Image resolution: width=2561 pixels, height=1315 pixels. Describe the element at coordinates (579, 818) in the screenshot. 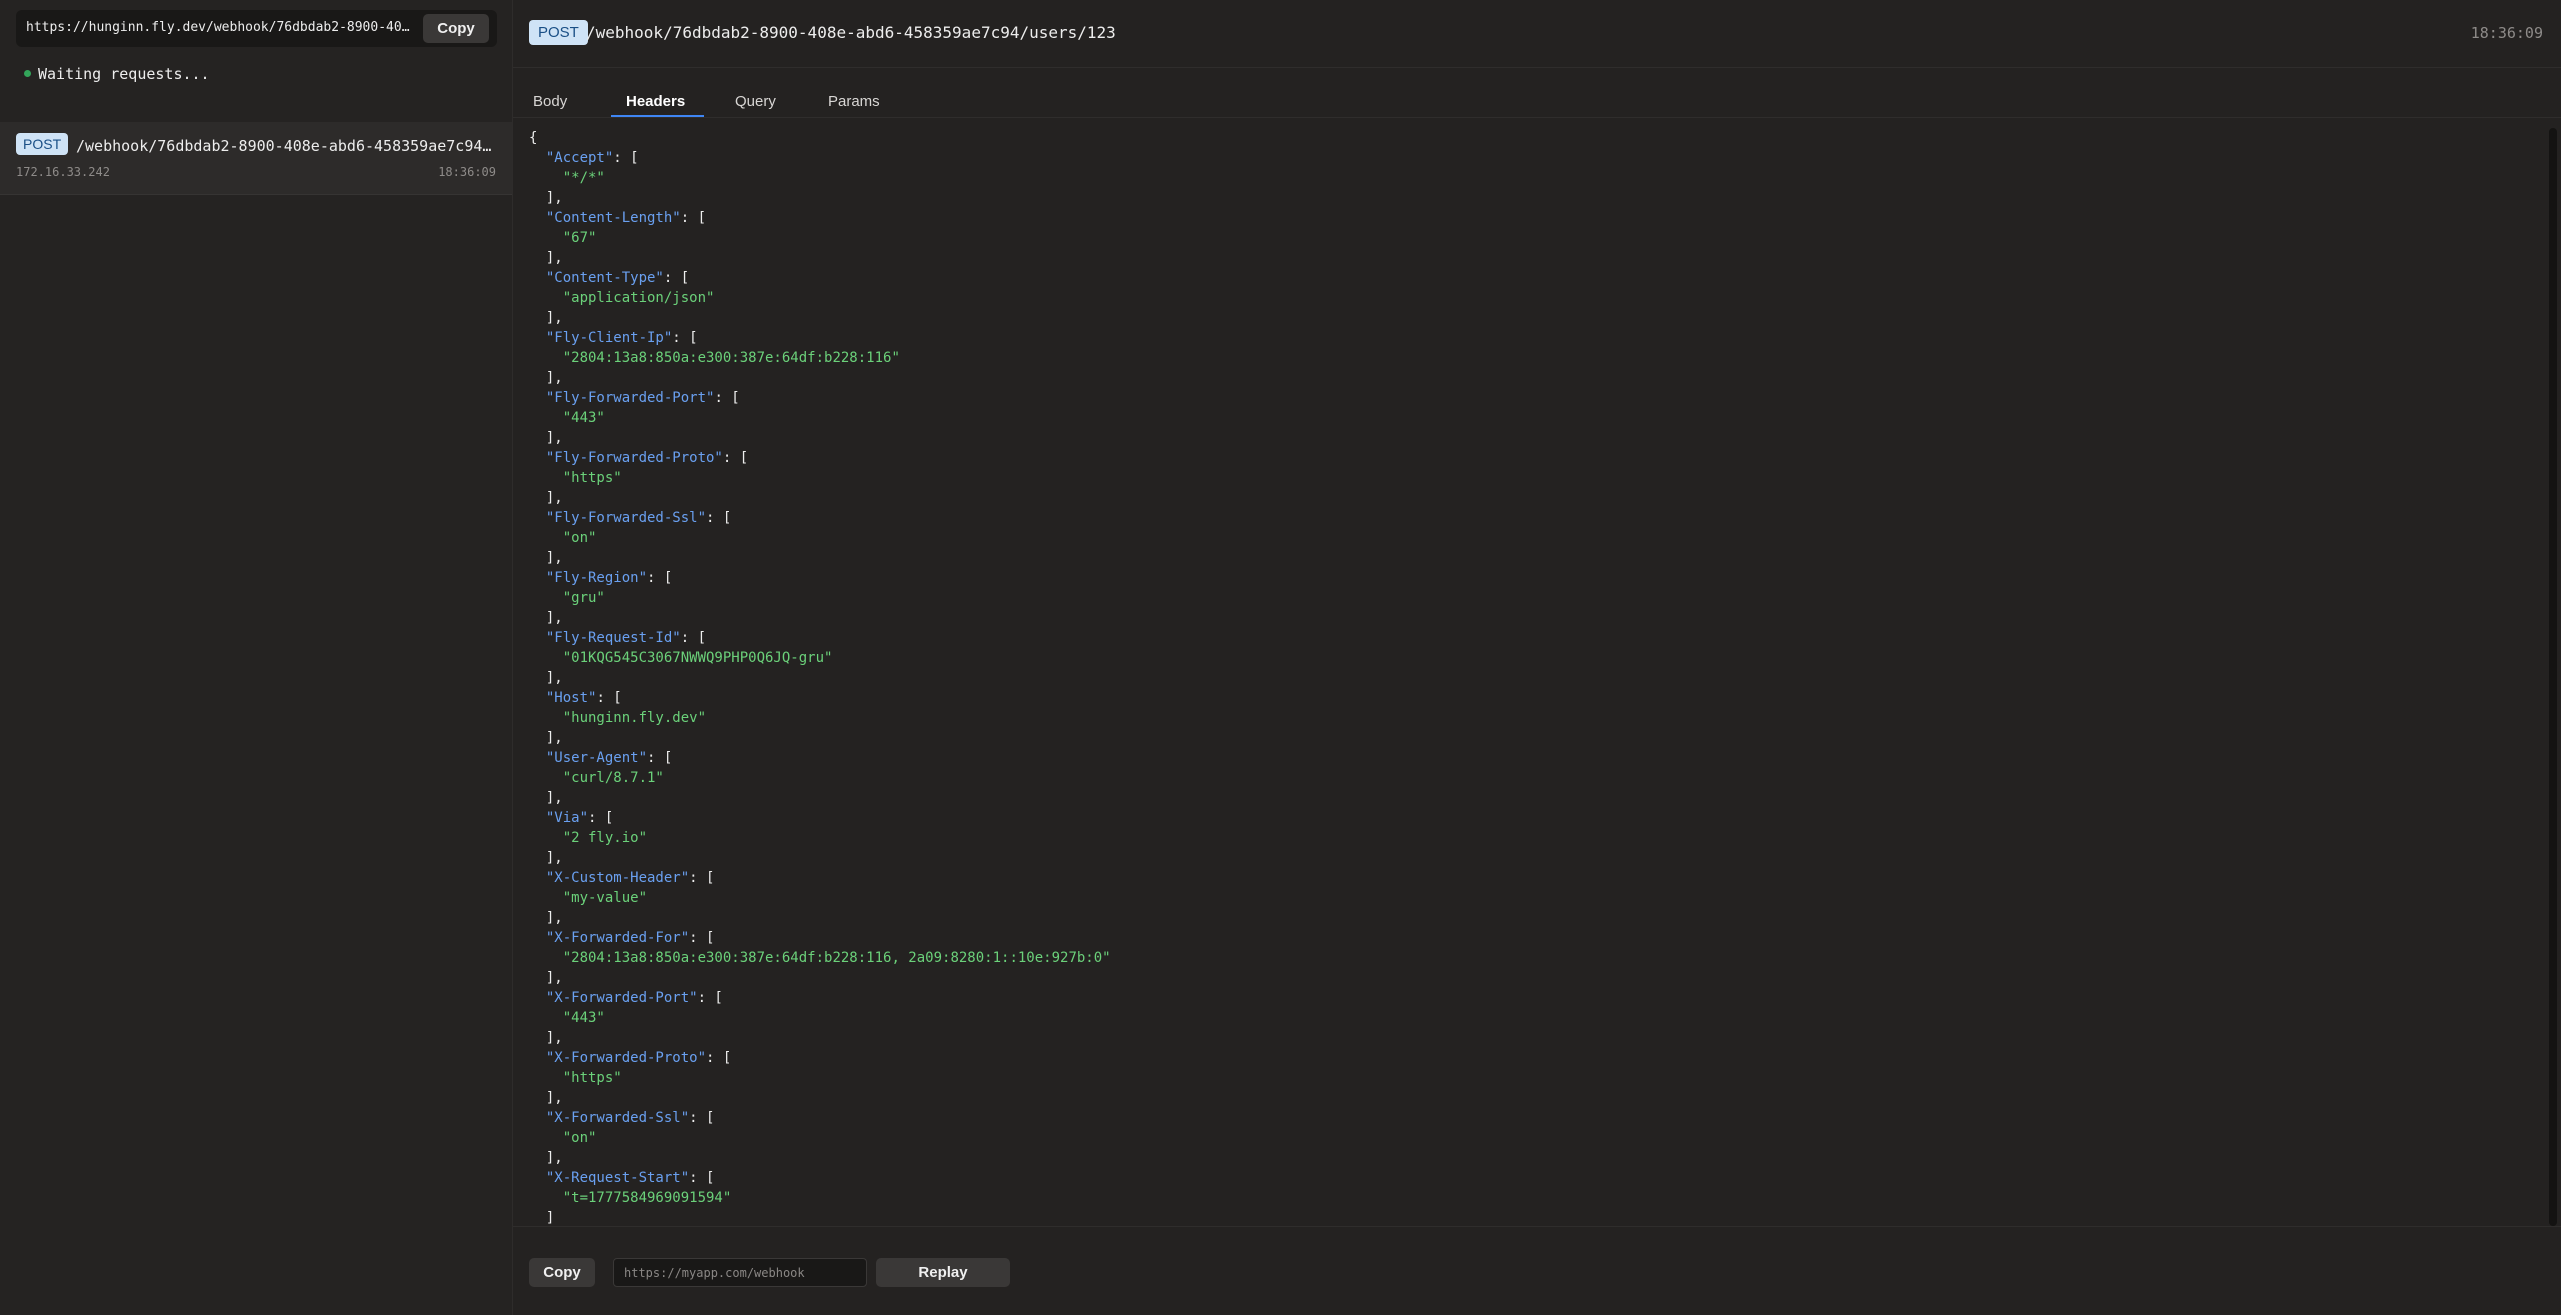

I see `json-line: "Via": [` at that location.